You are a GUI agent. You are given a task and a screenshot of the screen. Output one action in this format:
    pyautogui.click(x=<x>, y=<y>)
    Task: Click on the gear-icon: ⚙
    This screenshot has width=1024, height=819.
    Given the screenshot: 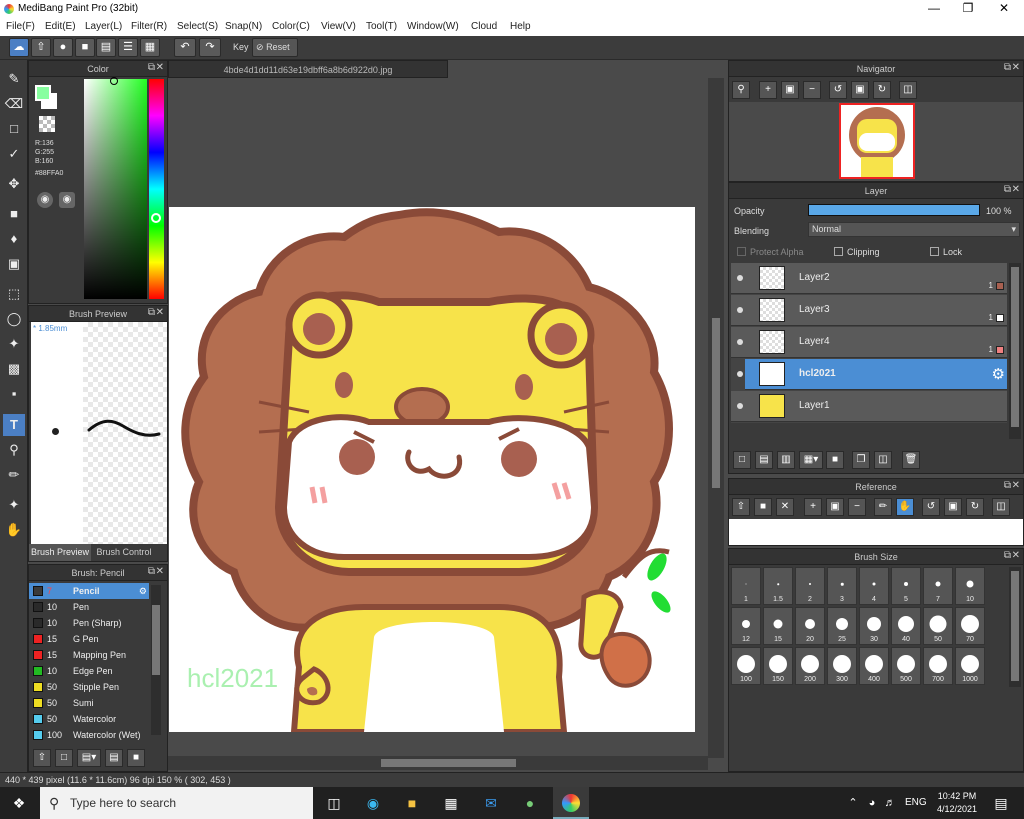 What is the action you would take?
    pyautogui.click(x=998, y=374)
    